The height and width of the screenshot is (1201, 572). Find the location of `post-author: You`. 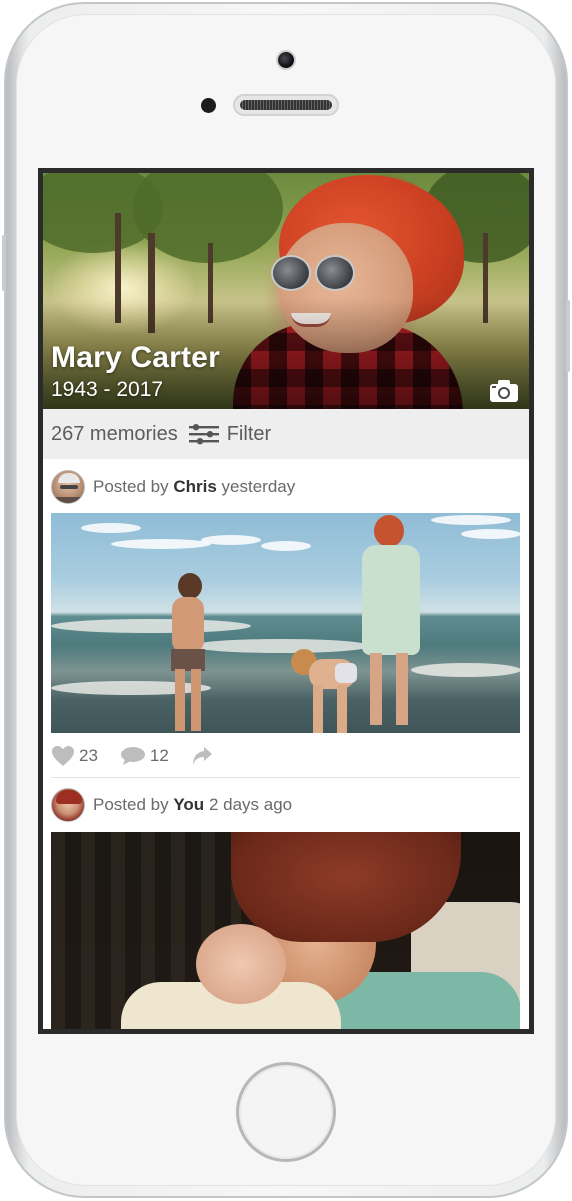

post-author: You is located at coordinates (188, 804).